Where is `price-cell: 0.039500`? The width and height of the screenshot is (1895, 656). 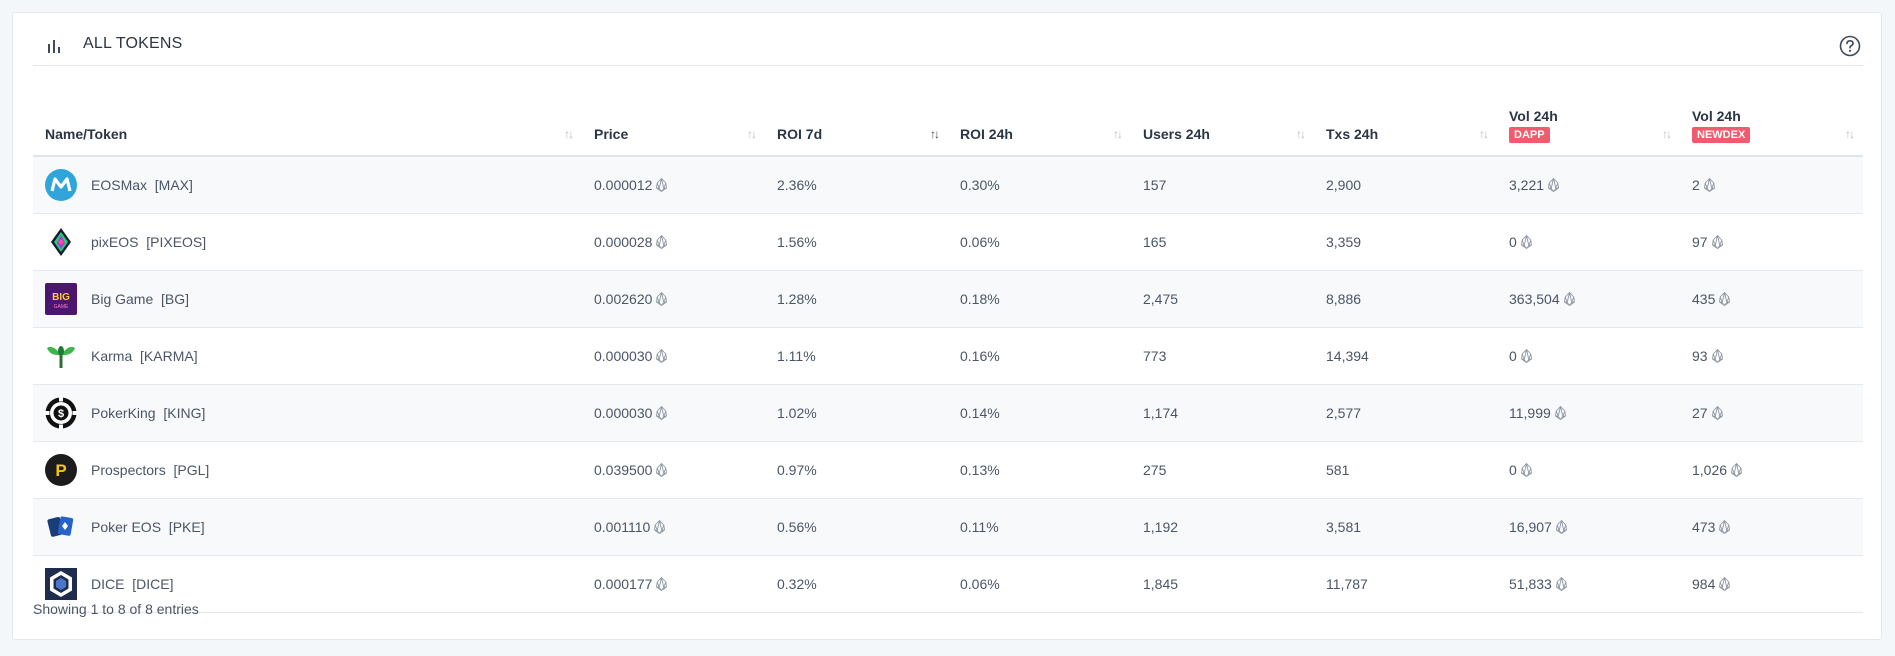
price-cell: 0.039500 is located at coordinates (673, 470).